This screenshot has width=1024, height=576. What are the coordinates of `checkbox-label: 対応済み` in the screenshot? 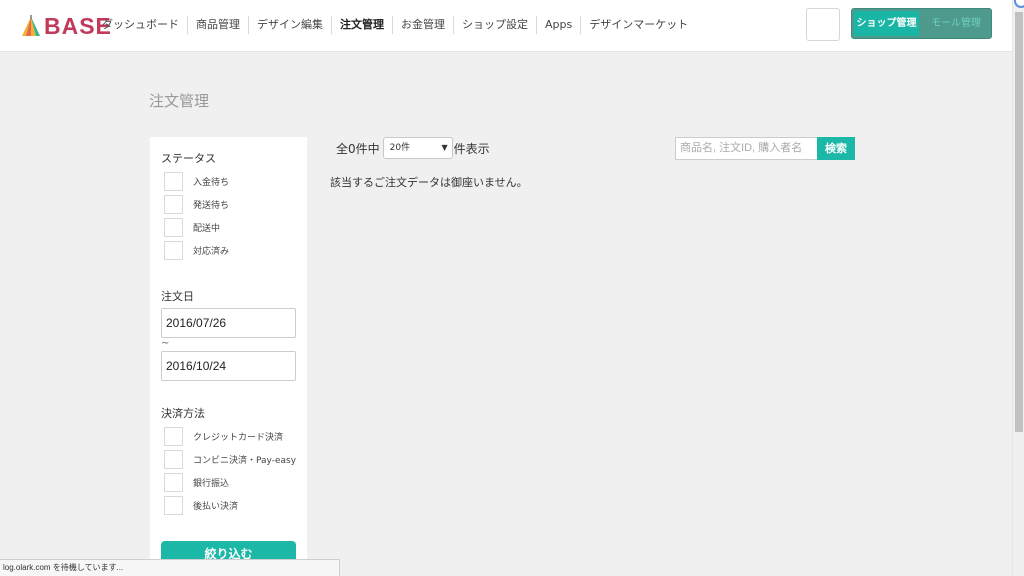 It's located at (211, 252).